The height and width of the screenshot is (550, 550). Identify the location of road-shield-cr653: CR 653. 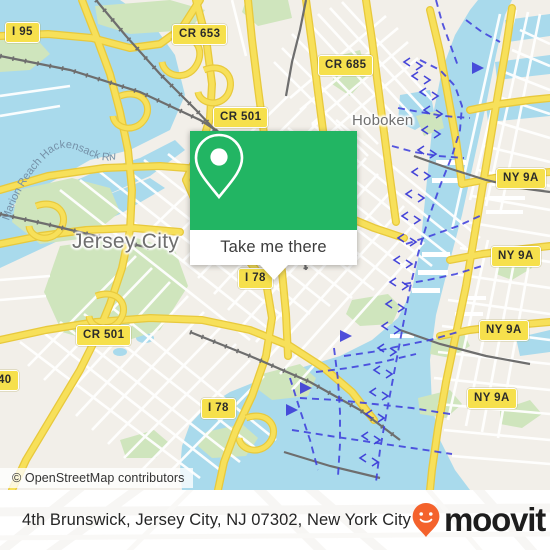
(200, 34).